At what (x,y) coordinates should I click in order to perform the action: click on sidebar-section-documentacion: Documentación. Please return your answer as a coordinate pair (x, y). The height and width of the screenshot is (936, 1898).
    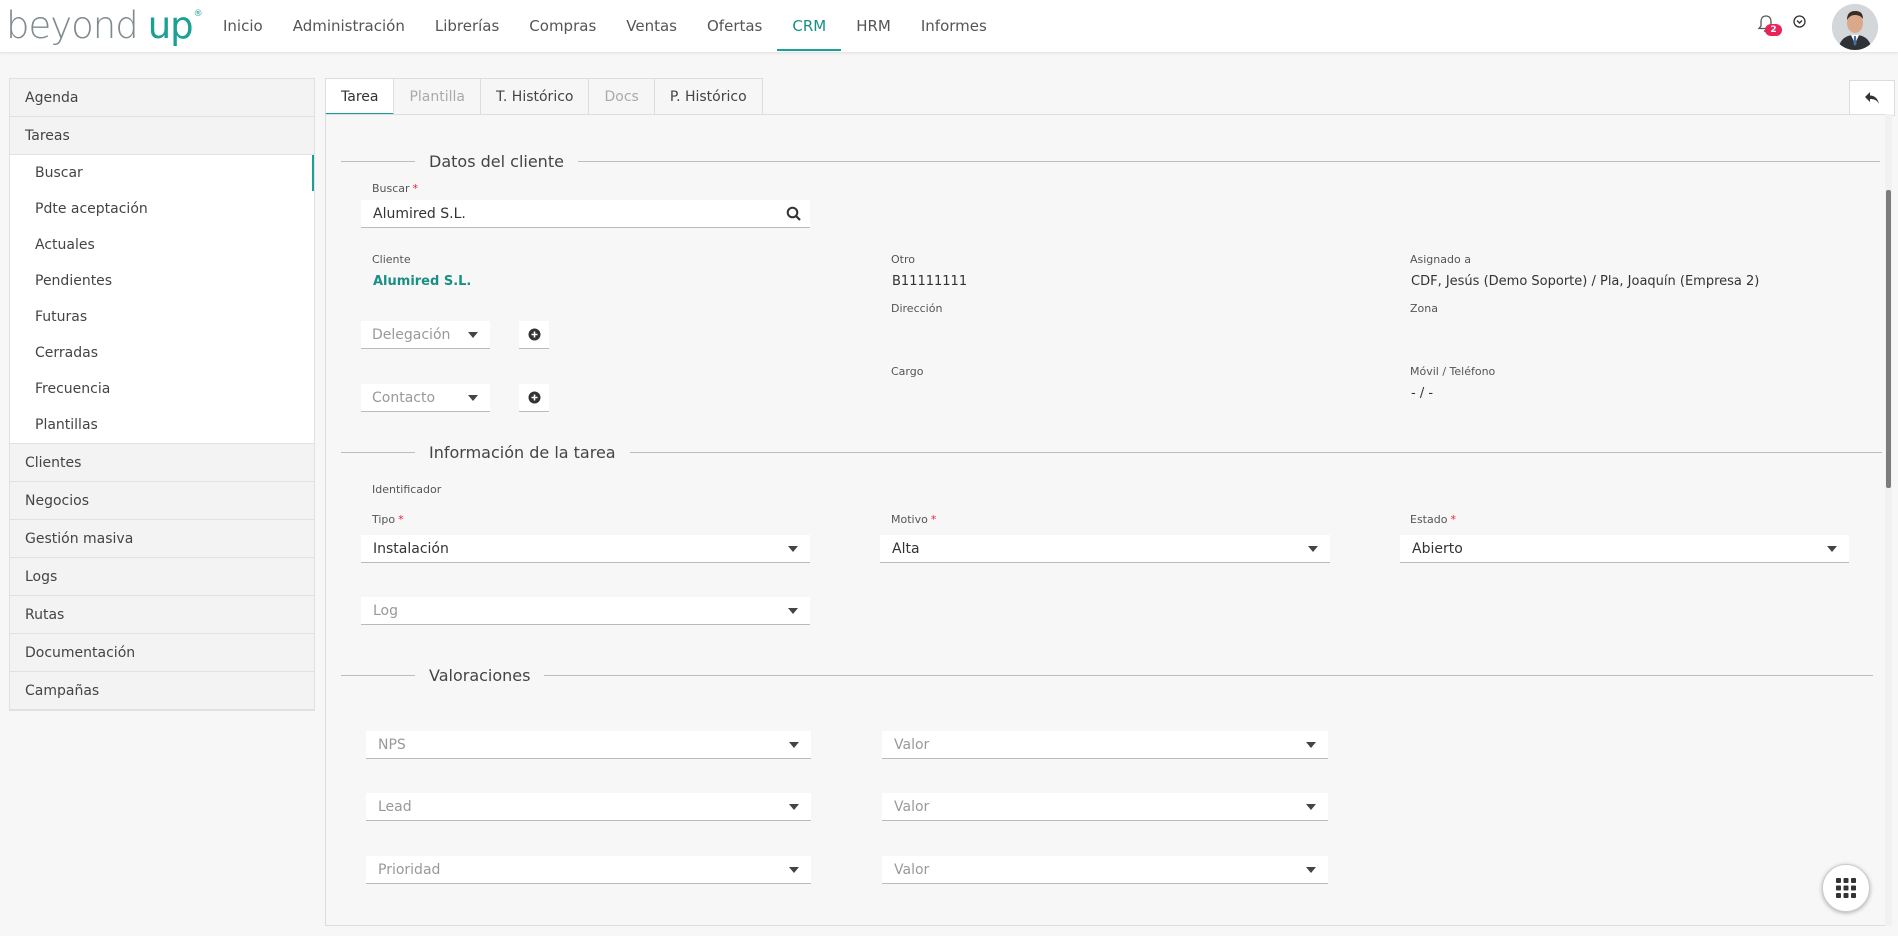
    Looking at the image, I should click on (162, 653).